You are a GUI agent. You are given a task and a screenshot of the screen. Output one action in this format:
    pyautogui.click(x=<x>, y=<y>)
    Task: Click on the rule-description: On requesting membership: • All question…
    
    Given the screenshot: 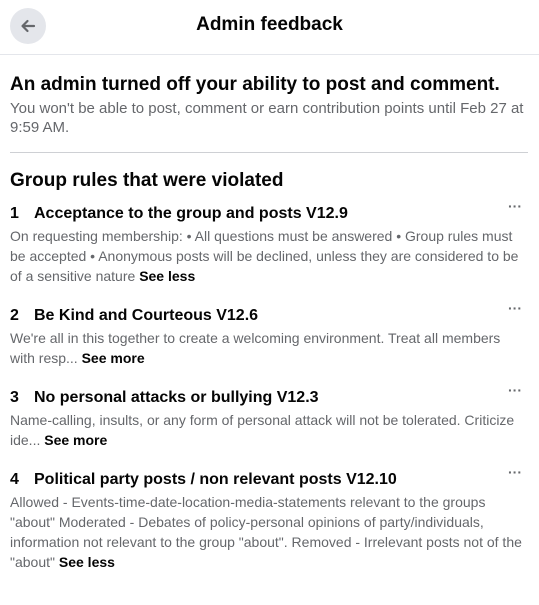 What is the action you would take?
    pyautogui.click(x=264, y=256)
    